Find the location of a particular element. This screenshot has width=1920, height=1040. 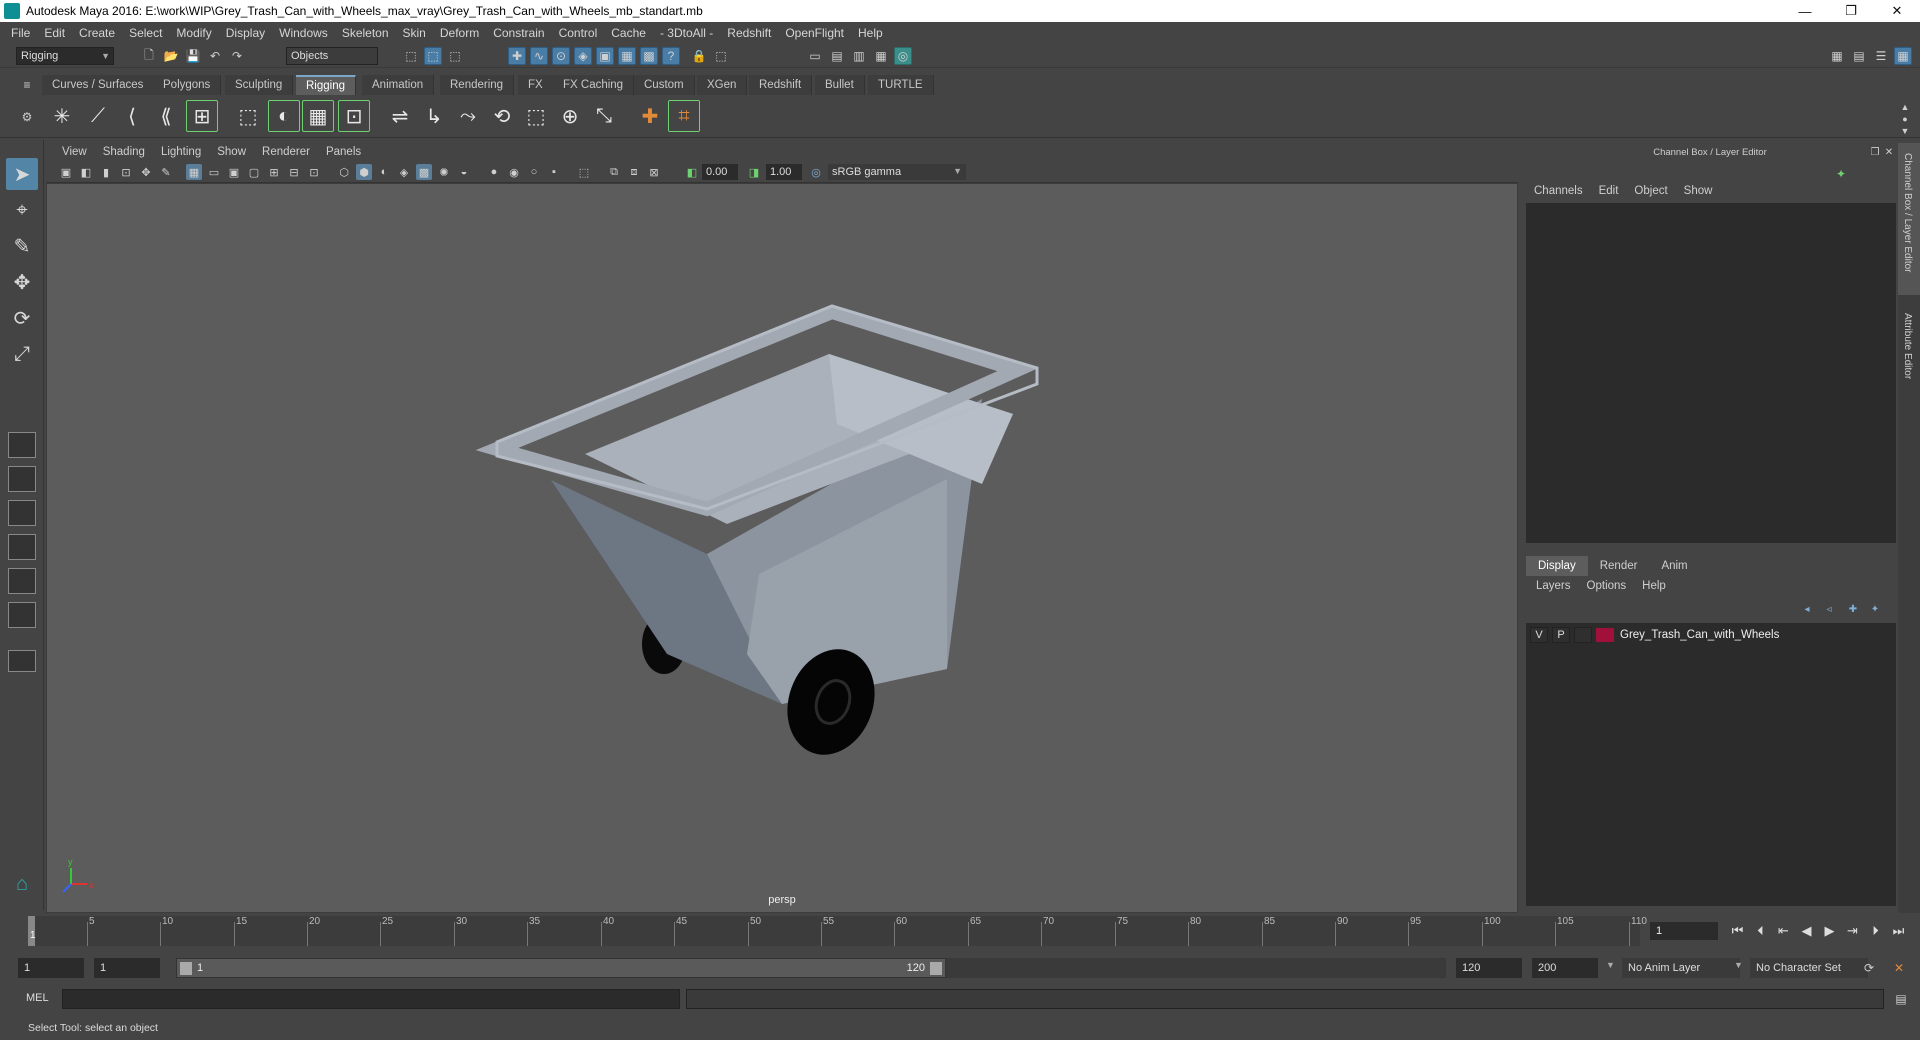

playback-end-field: 120 is located at coordinates (1489, 968).